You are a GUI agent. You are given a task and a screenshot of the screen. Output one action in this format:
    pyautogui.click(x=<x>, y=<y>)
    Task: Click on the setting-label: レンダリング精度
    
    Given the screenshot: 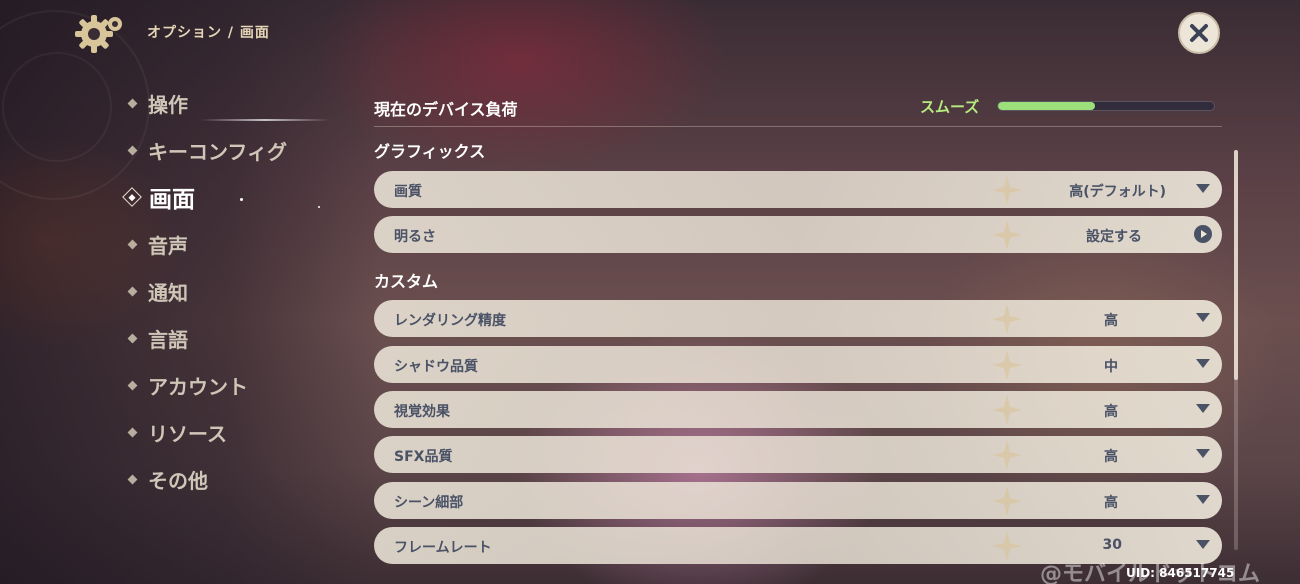 What is the action you would take?
    pyautogui.click(x=450, y=321)
    